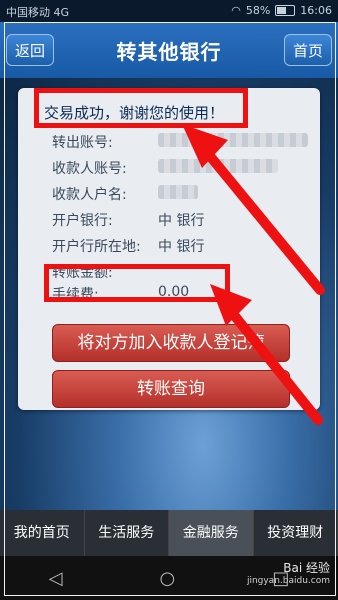 The height and width of the screenshot is (600, 338). I want to click on field-label: 开户银行:, so click(82, 221).